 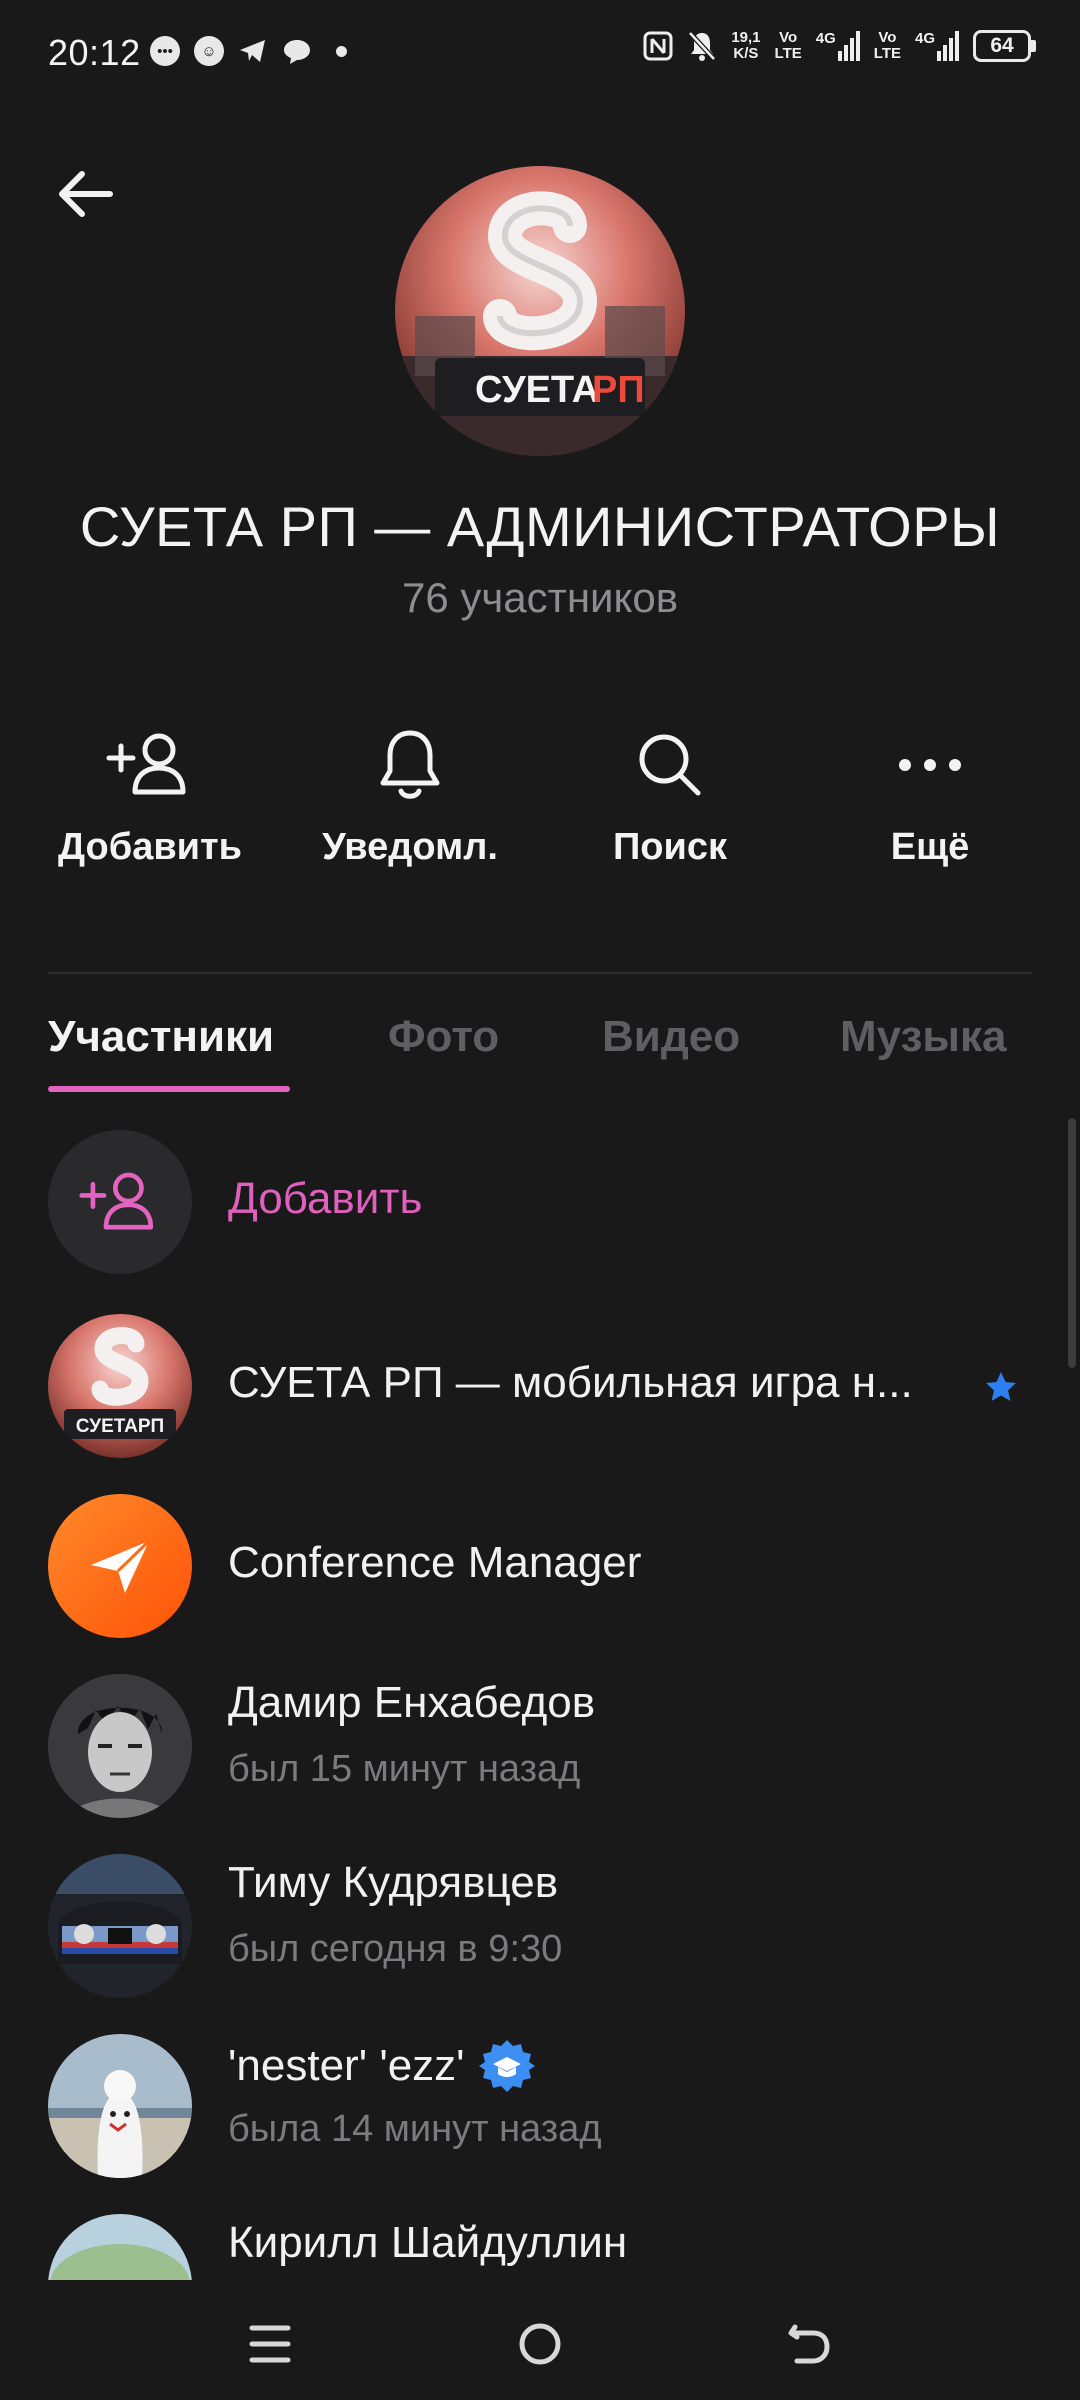 I want to click on chat-notification-icon, so click(x=297, y=52).